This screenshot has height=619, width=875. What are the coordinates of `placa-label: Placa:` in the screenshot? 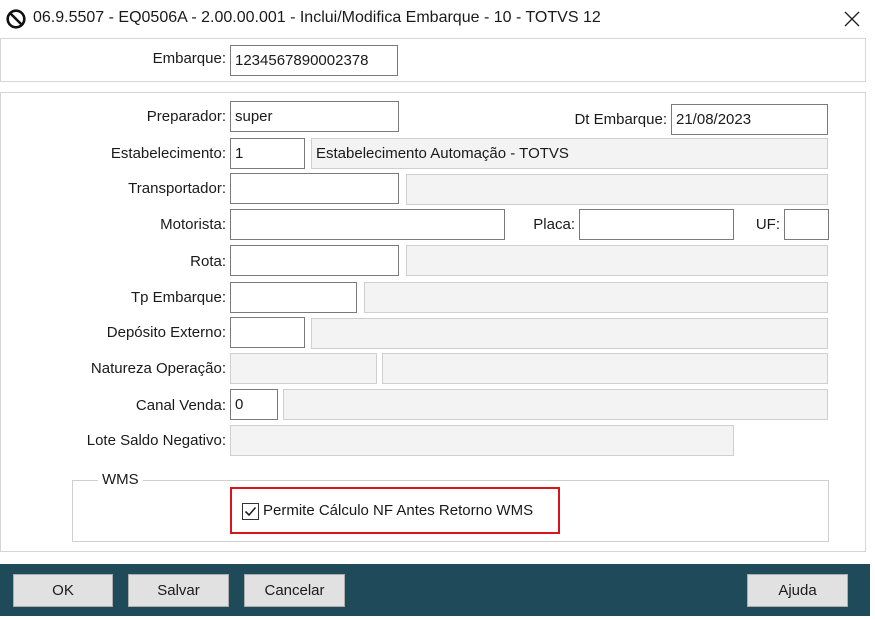 It's located at (554, 224).